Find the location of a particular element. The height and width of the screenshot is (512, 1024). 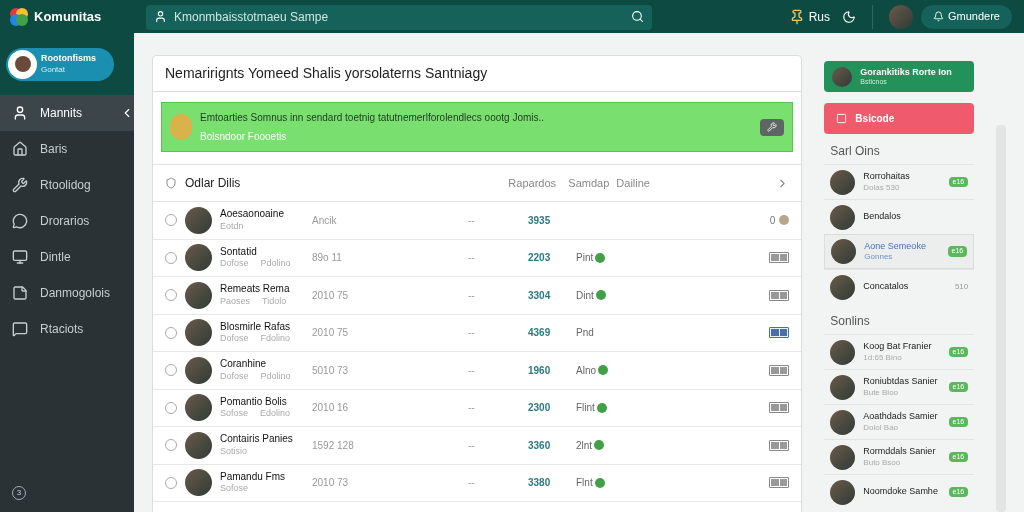

table-row: Aoesaonoaine Eotdn Ancik -- 3935 0 is located at coordinates (477, 221).